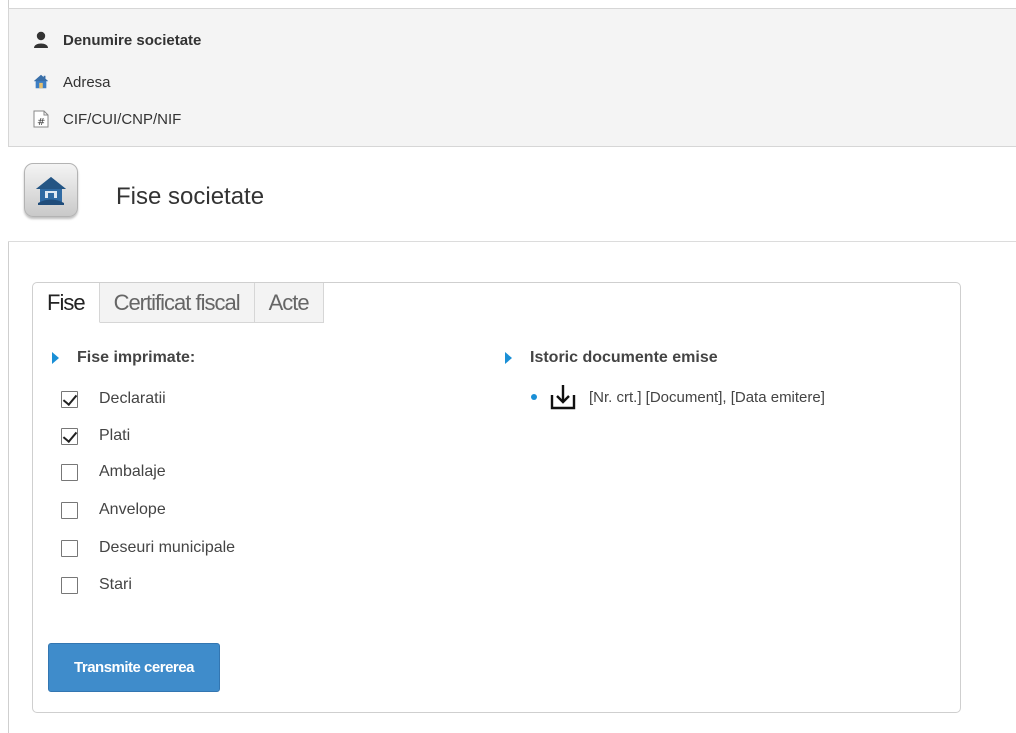  What do you see at coordinates (563, 397) in the screenshot?
I see `download-icon` at bounding box center [563, 397].